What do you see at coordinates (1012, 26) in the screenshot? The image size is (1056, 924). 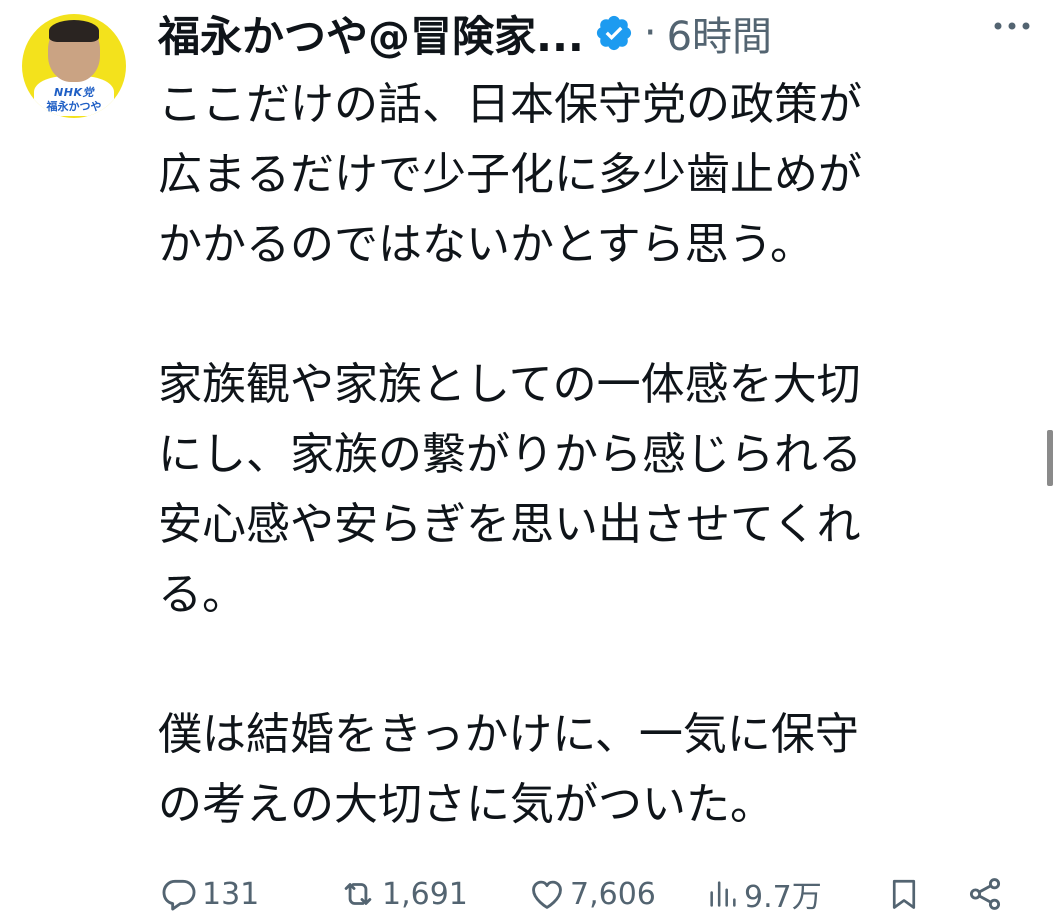 I see `more-horizontal-icon` at bounding box center [1012, 26].